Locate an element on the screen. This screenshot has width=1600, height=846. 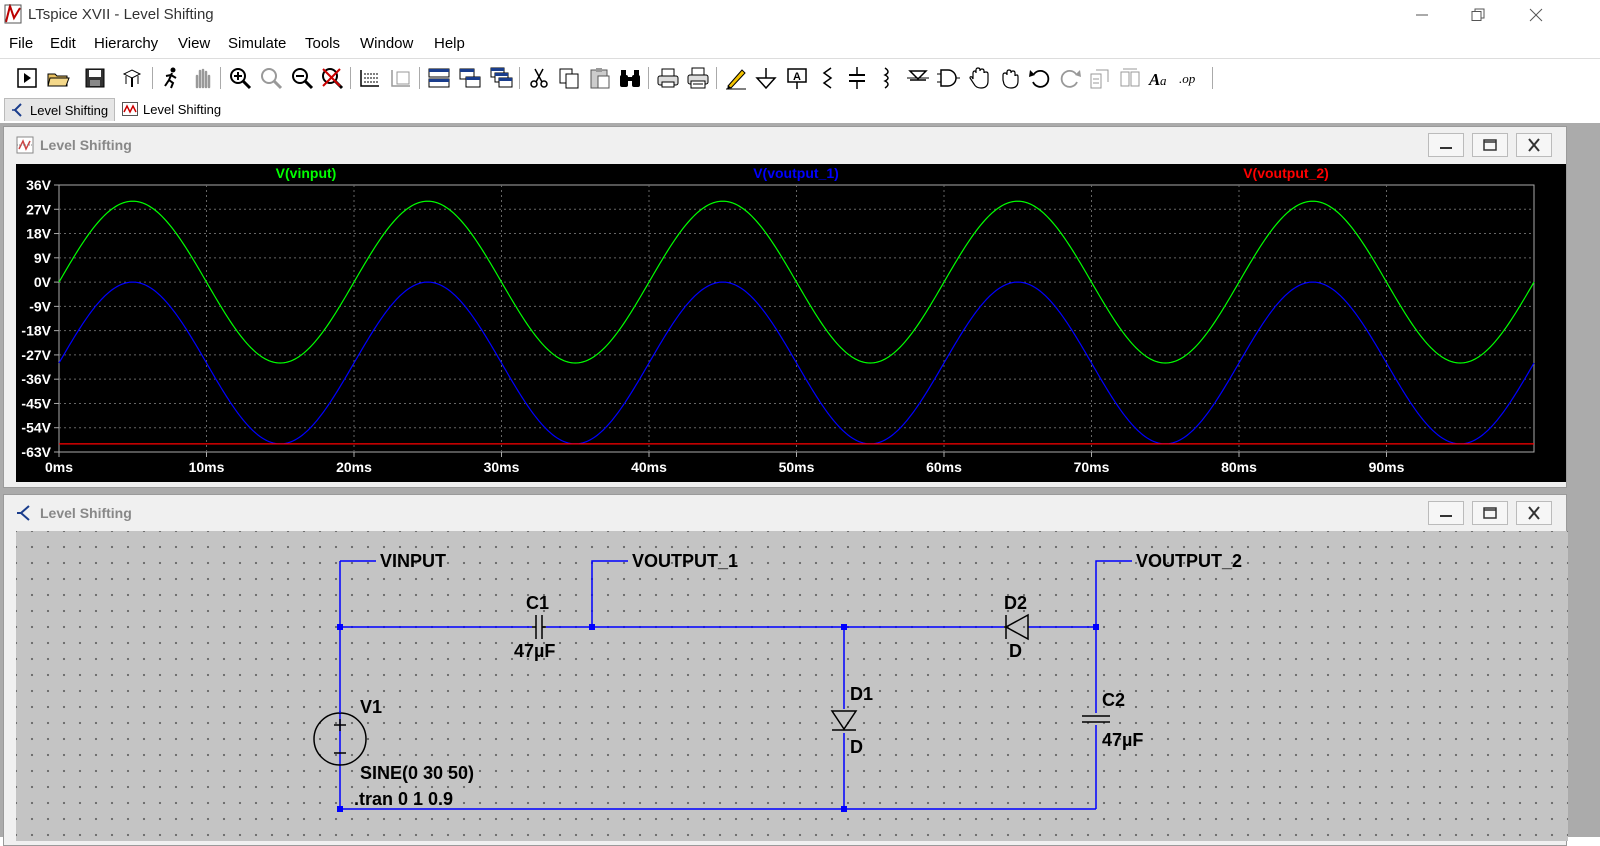
c1-value: 47µF is located at coordinates (534, 651).